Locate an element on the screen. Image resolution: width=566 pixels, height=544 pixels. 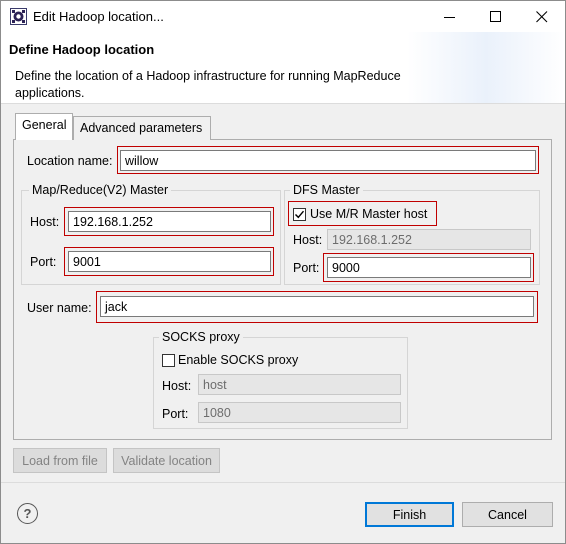
socks-port-input: 1080 is located at coordinates (299, 412).